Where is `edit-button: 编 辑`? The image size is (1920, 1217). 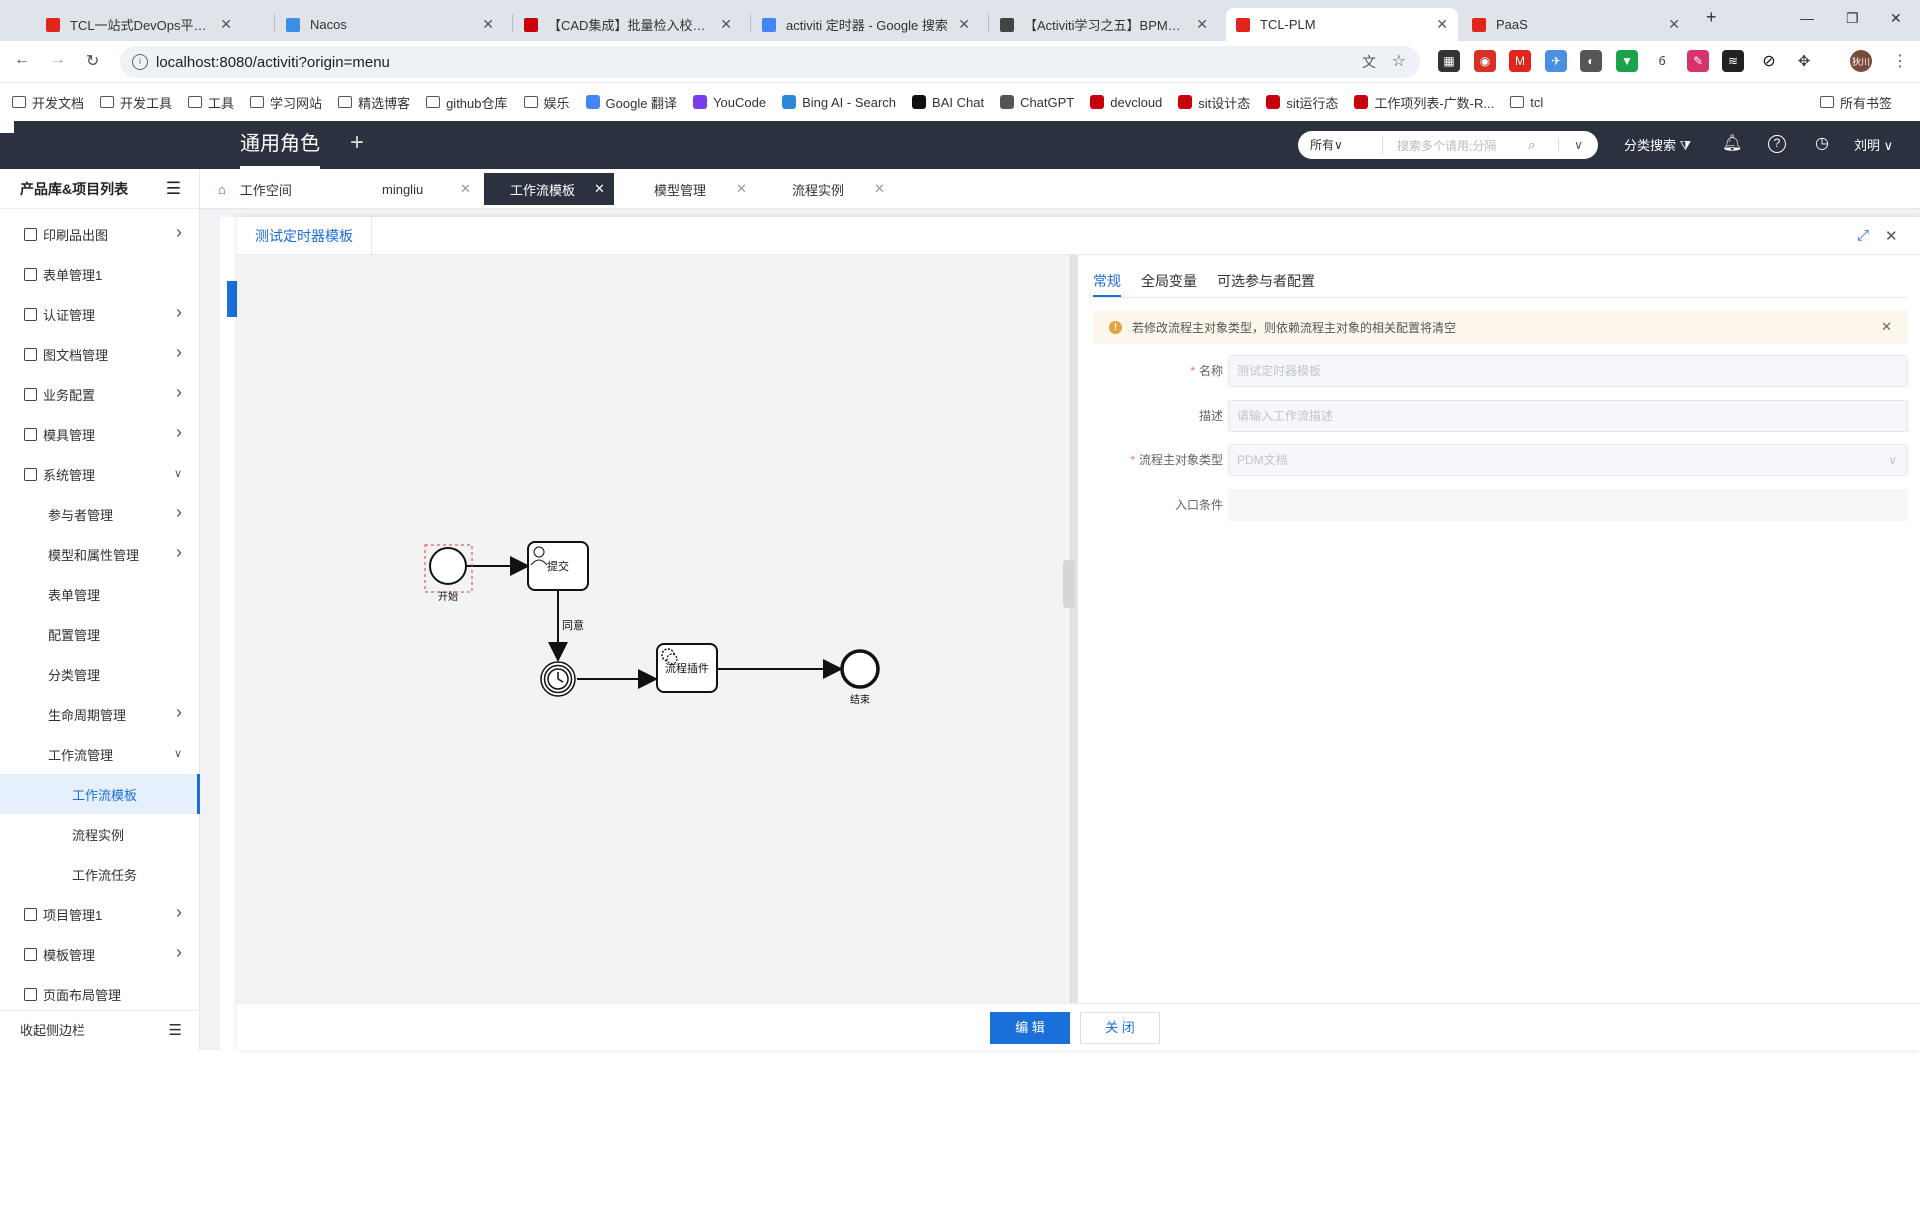
edit-button: 编 辑 is located at coordinates (1030, 1028).